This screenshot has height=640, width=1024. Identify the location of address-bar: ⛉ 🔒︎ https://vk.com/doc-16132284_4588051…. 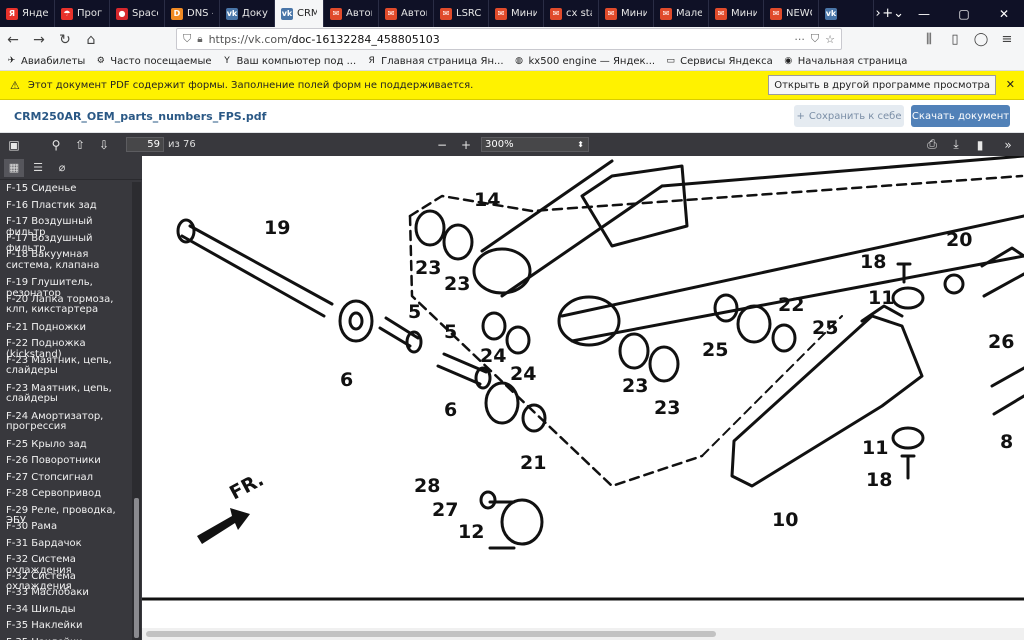
(509, 39).